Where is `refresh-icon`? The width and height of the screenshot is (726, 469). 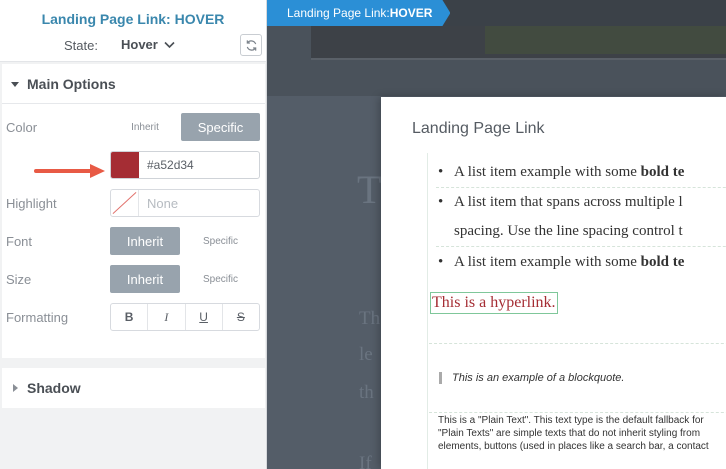 refresh-icon is located at coordinates (251, 45).